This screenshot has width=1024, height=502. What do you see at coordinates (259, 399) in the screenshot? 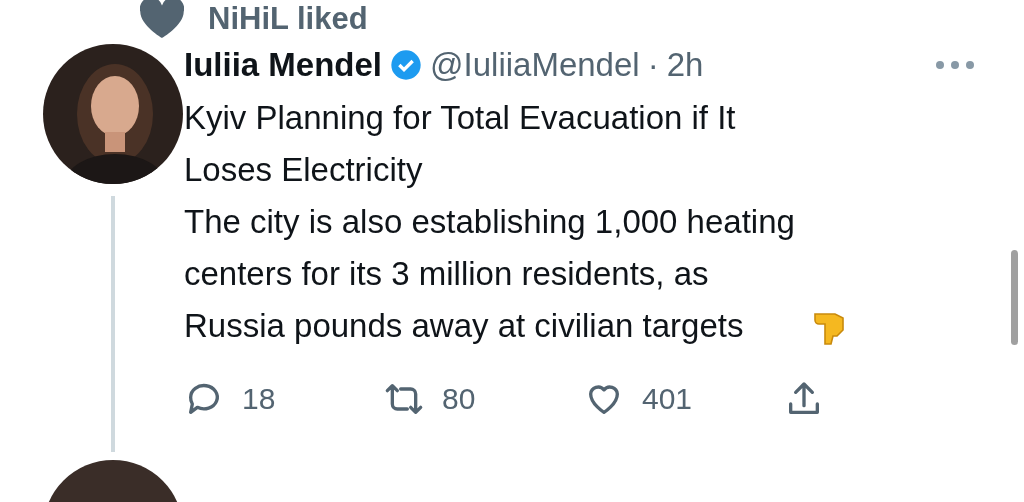
I see `action-count: 18` at bounding box center [259, 399].